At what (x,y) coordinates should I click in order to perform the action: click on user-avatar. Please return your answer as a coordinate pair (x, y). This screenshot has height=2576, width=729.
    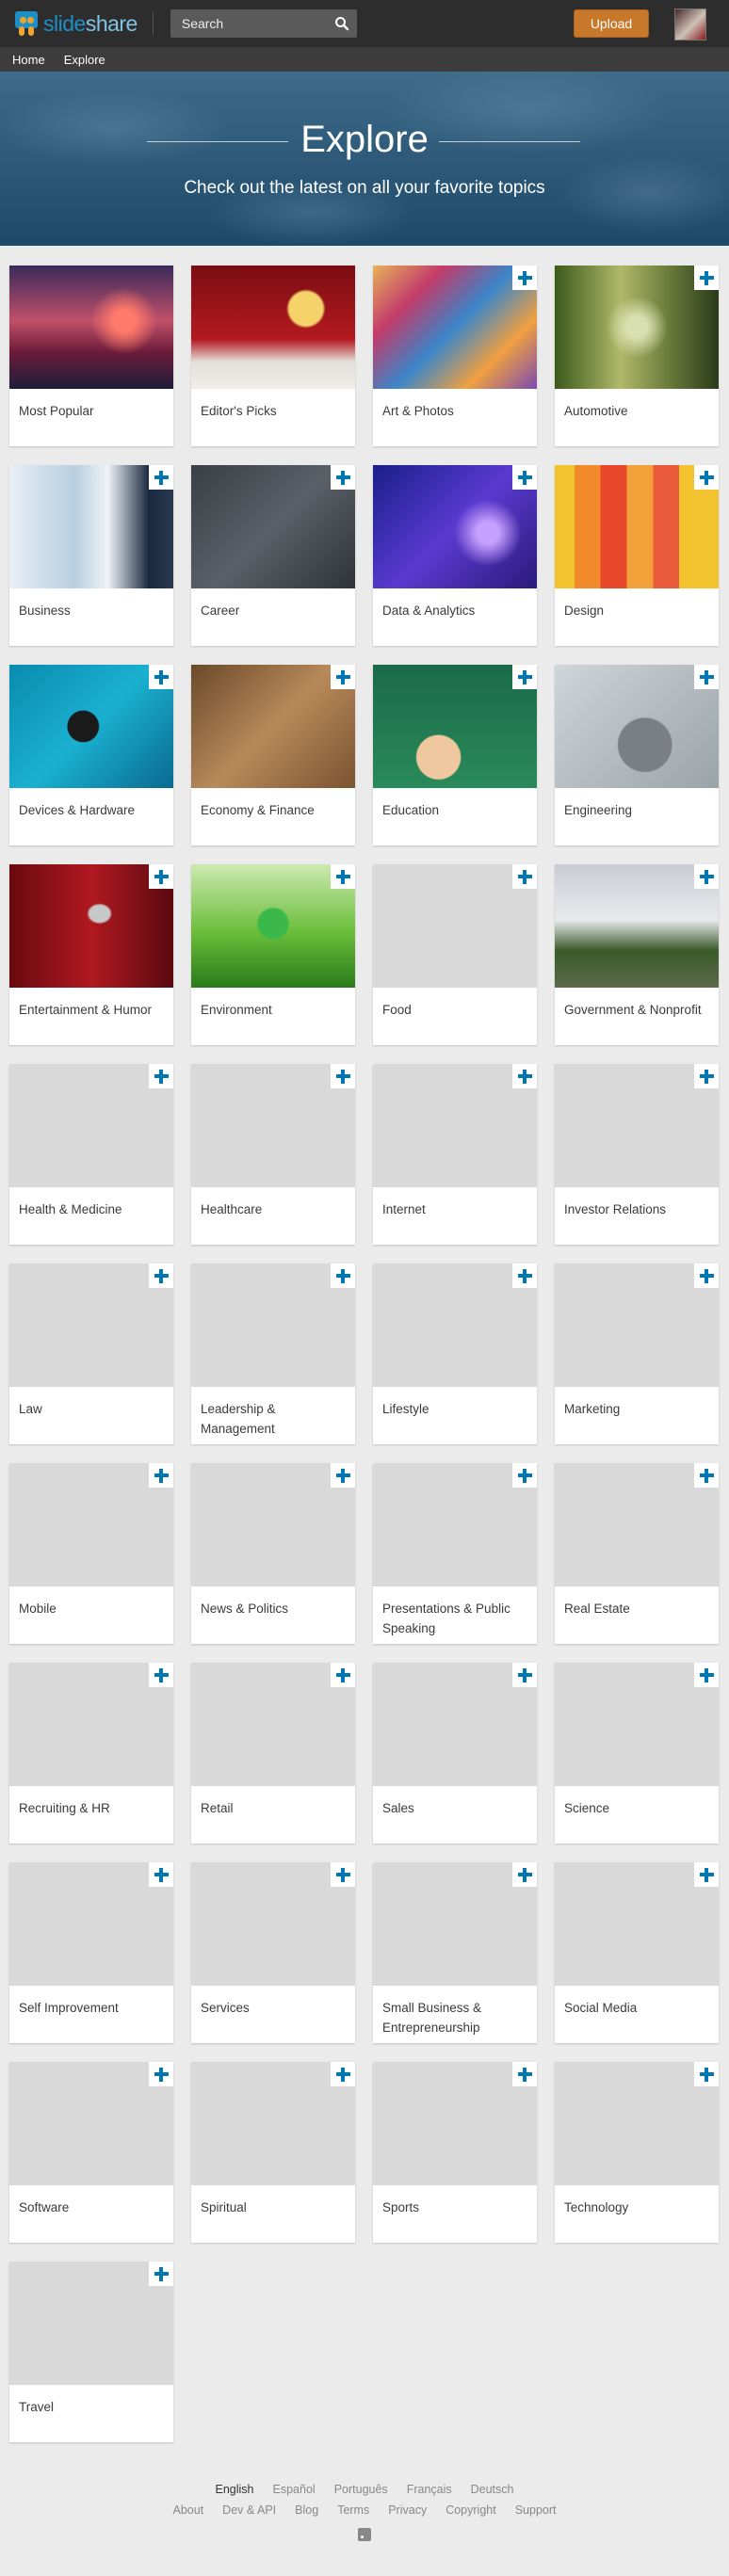
    Looking at the image, I should click on (690, 24).